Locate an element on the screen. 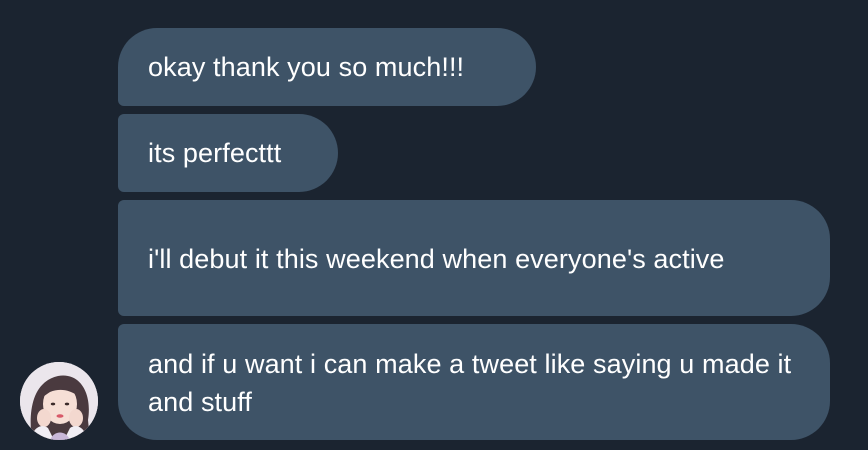 The height and width of the screenshot is (450, 868). avatar-photo-icon is located at coordinates (59, 401).